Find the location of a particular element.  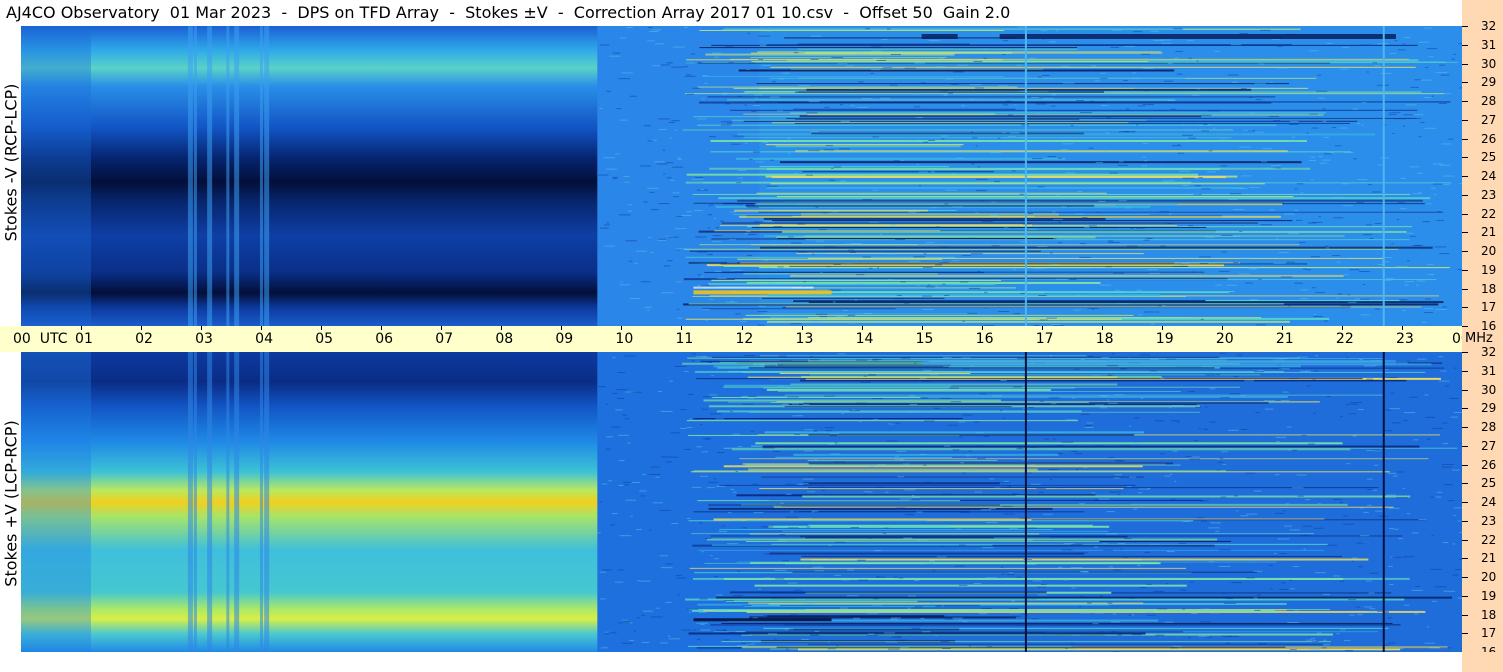

dawn-fade is located at coordinates (56, 502).